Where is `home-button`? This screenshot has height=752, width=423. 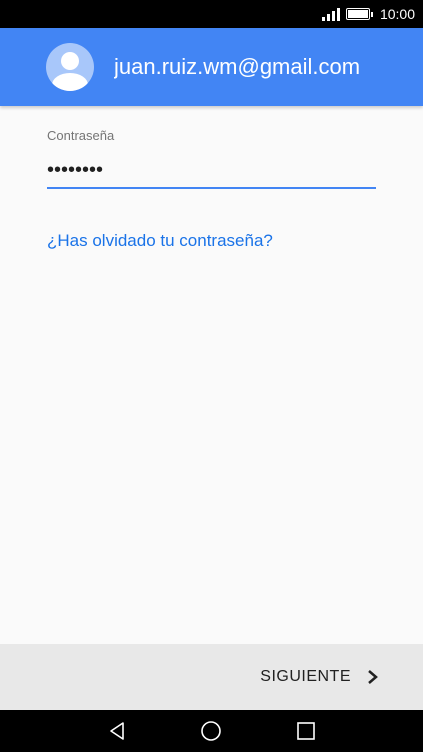
home-button is located at coordinates (211, 731).